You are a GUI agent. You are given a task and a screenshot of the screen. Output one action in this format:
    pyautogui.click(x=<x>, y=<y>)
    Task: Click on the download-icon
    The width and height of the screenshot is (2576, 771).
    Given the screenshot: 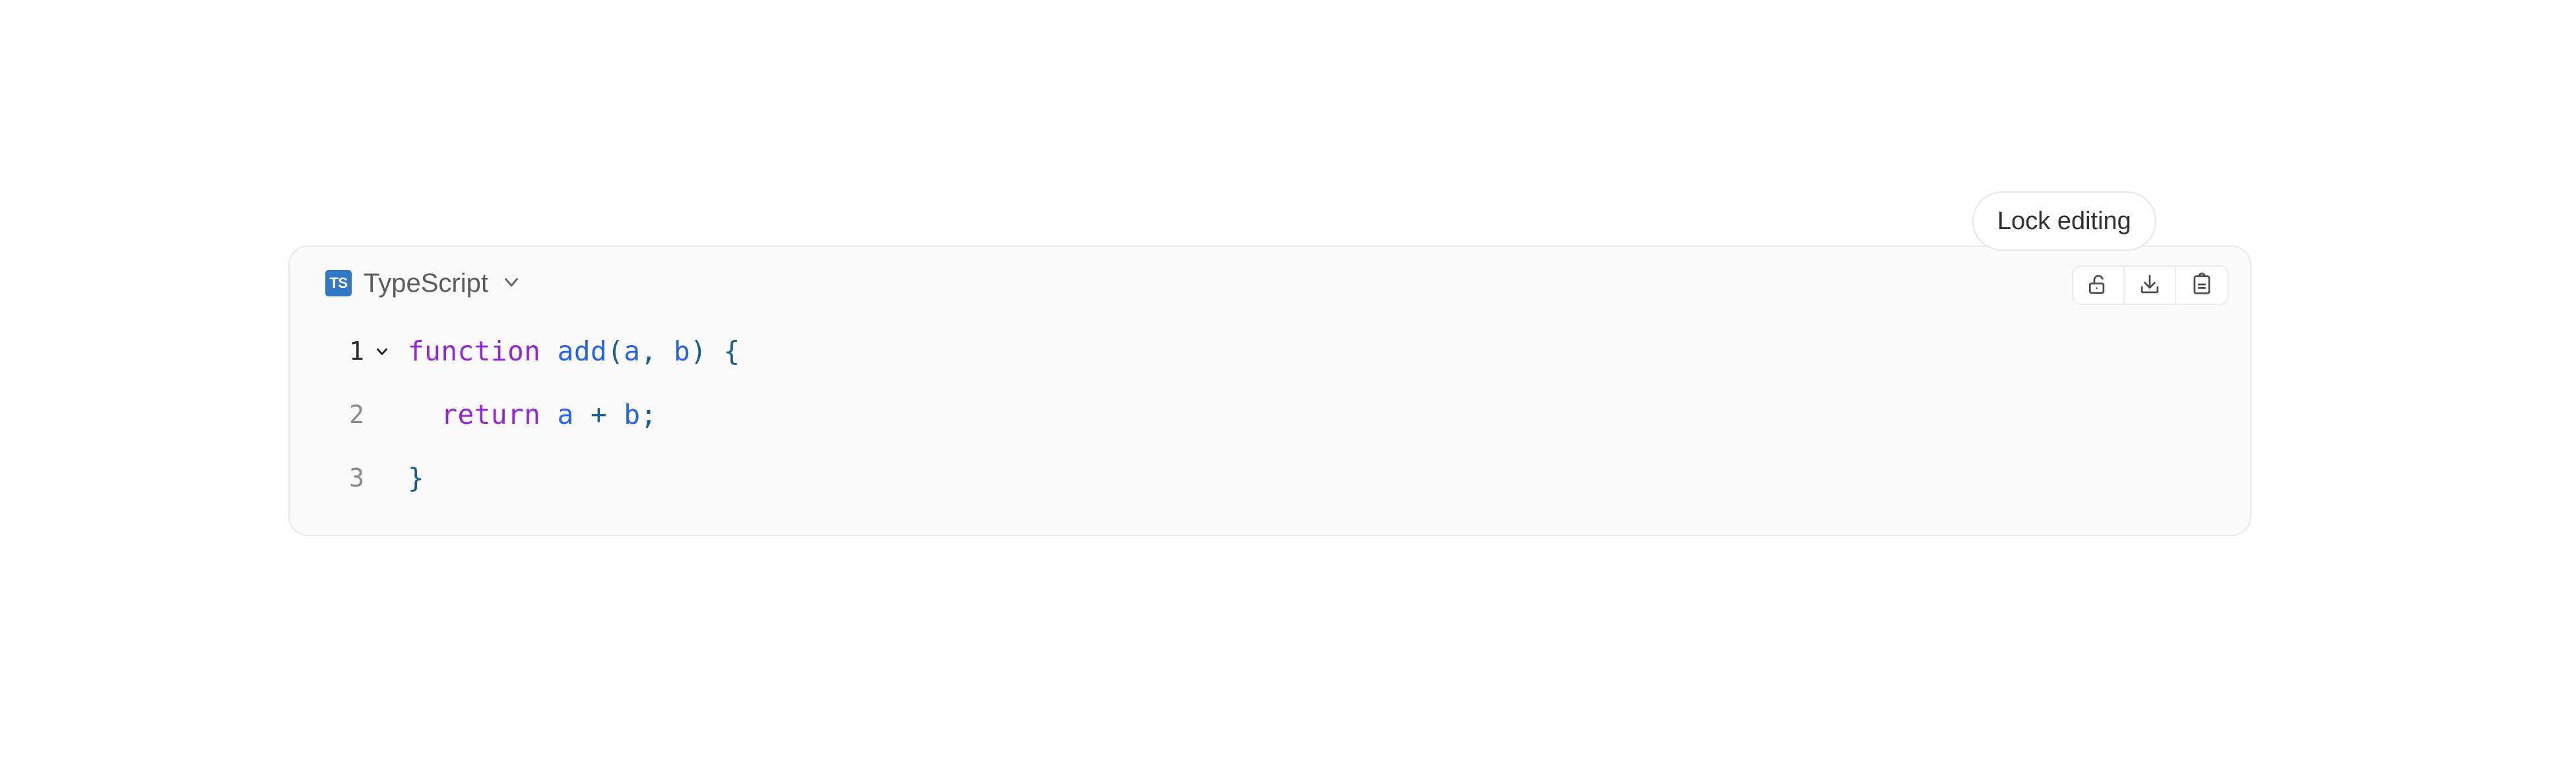 What is the action you would take?
    pyautogui.click(x=2149, y=285)
    